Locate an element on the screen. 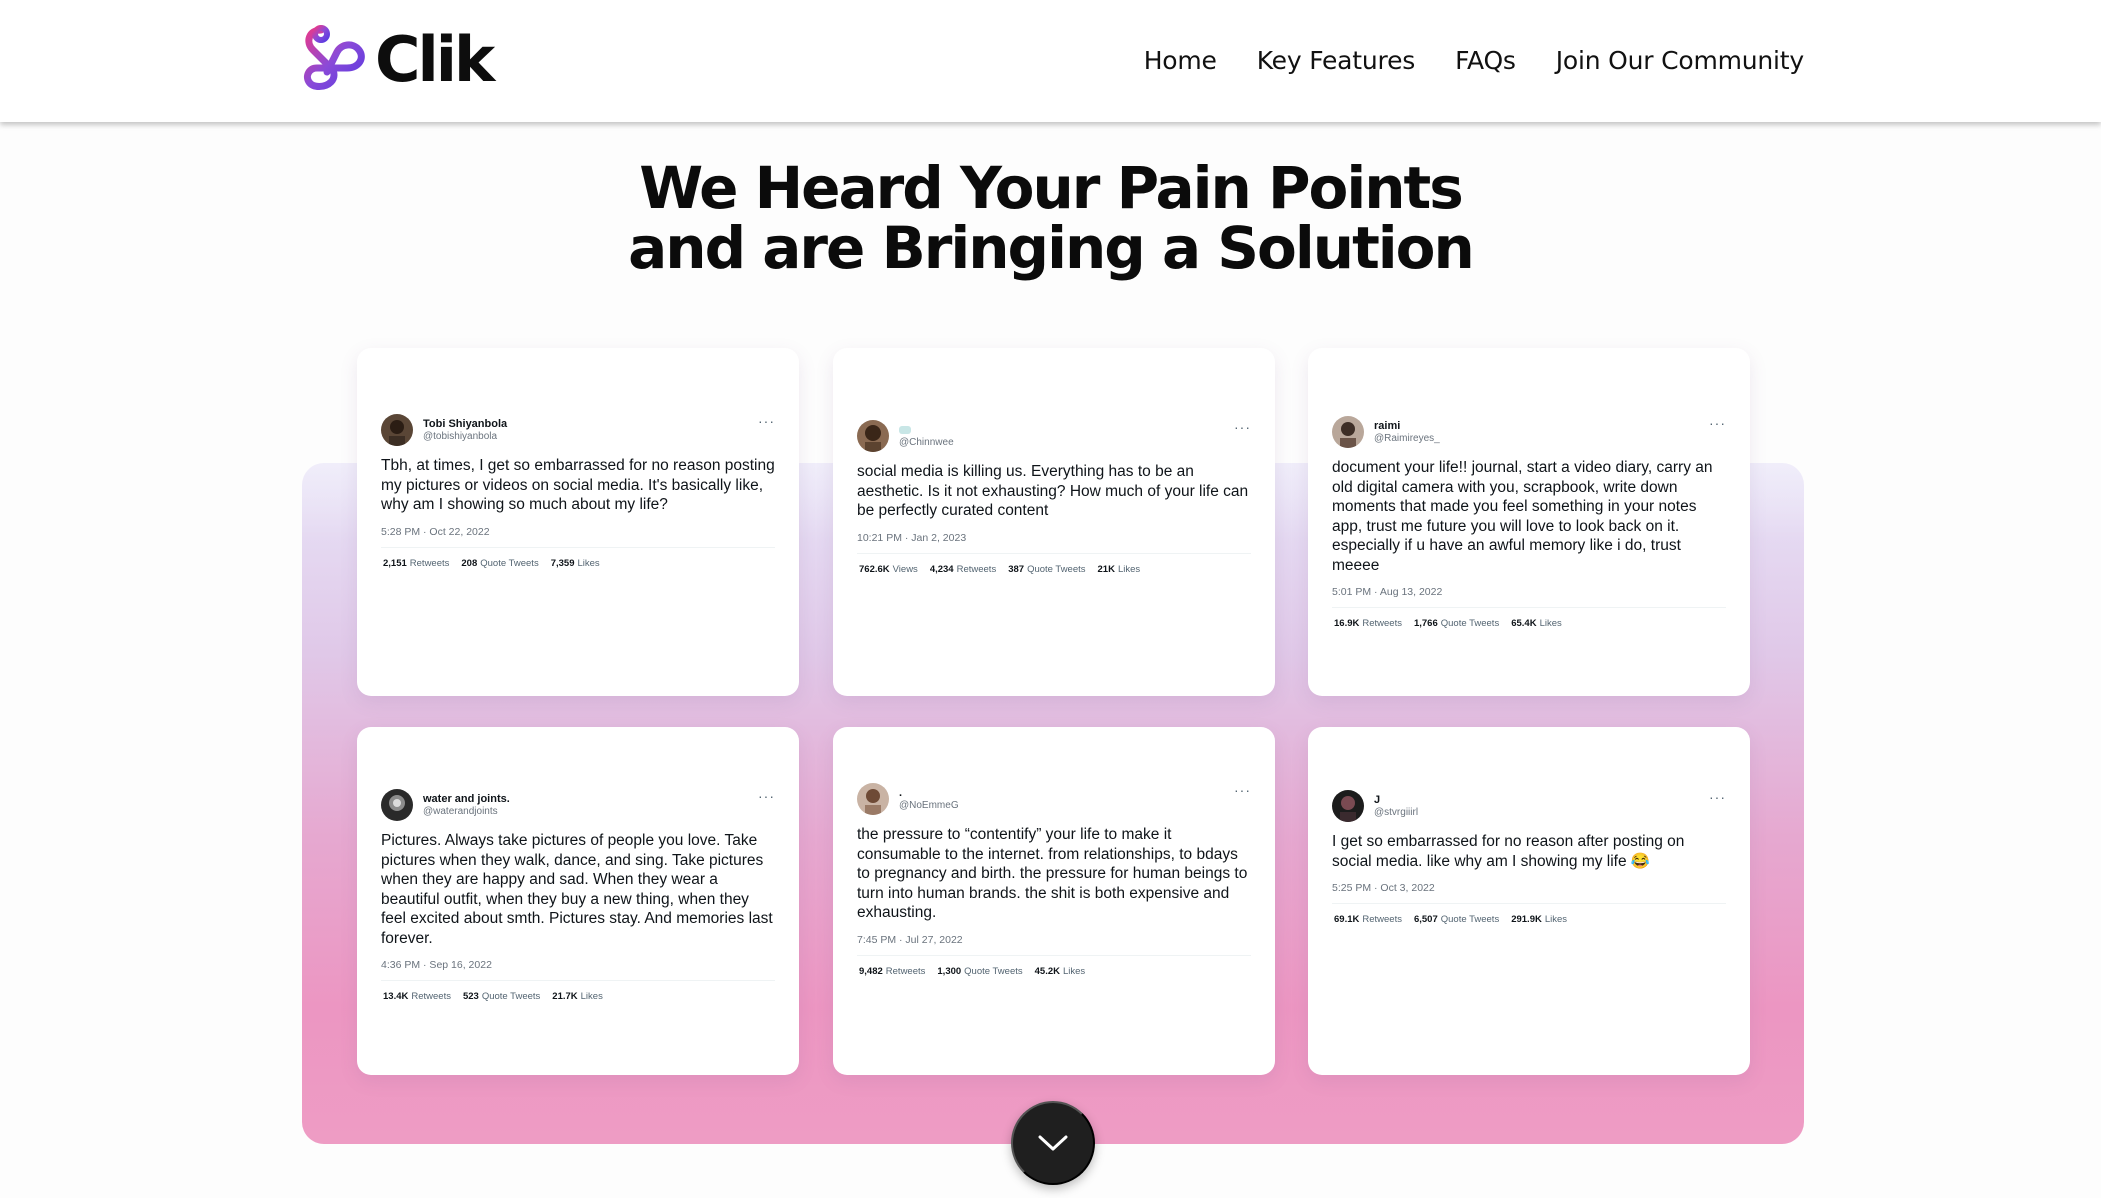  tweet-timestamp: 5:28 PM · Oct 22, 2022 is located at coordinates (435, 531).